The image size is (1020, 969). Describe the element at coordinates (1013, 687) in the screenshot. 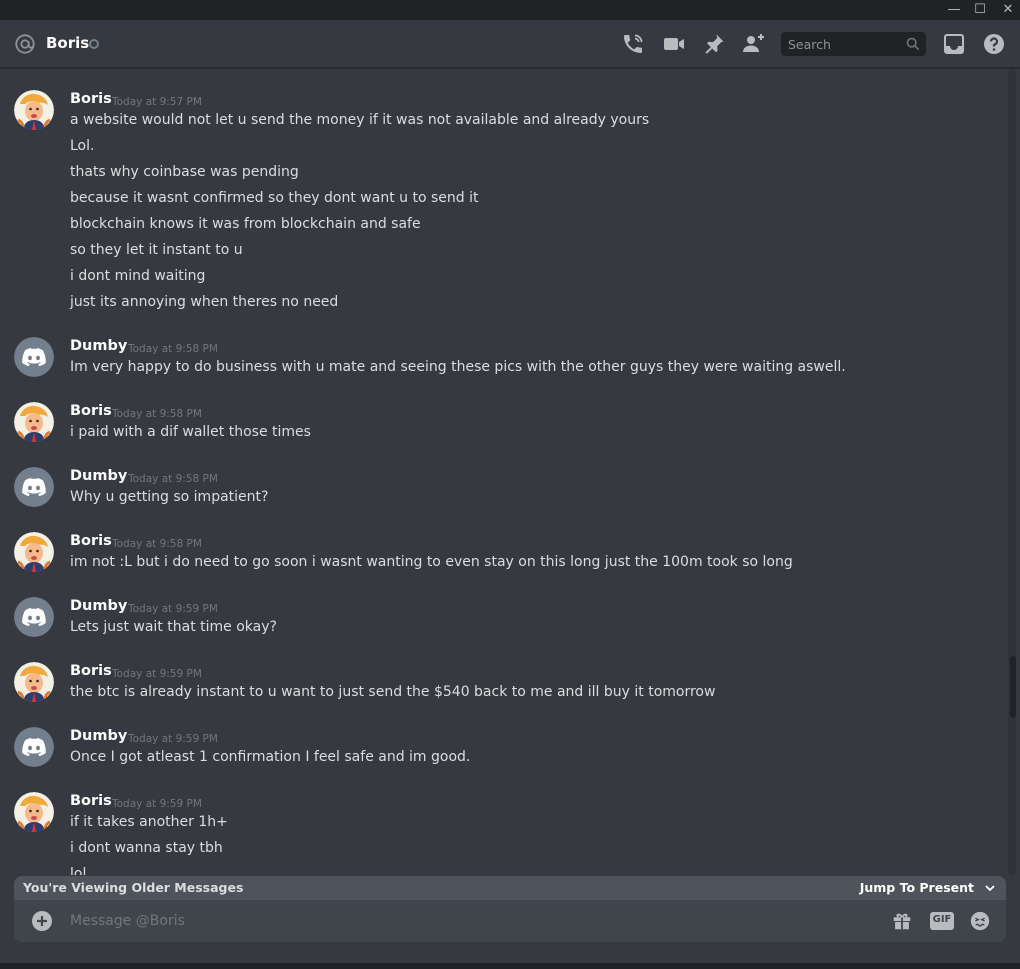

I see `scrollbar-thumb` at that location.